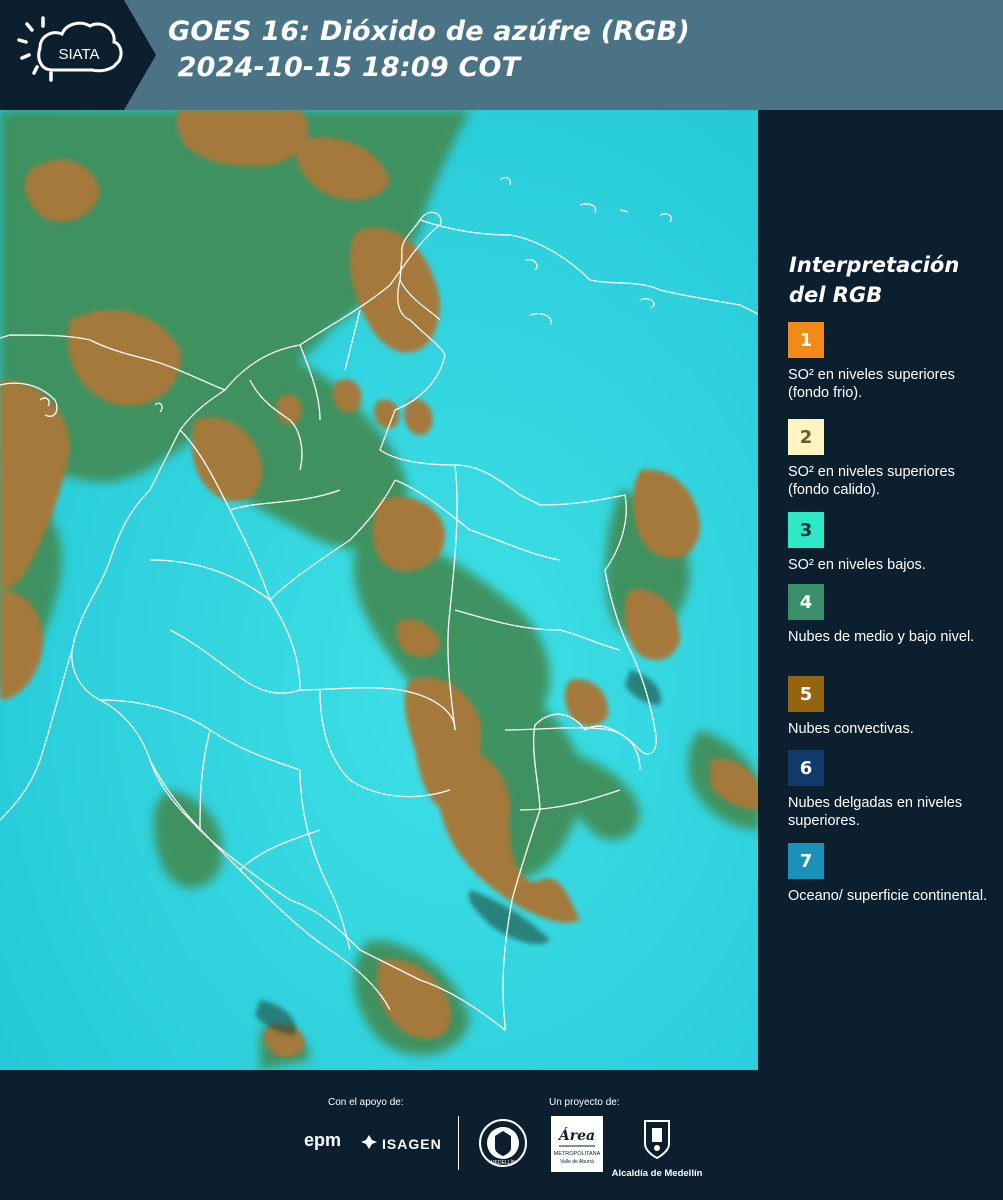 The image size is (1003, 1200). Describe the element at coordinates (851, 729) in the screenshot. I see `legend-label-5: Nubes convectivas.` at that location.